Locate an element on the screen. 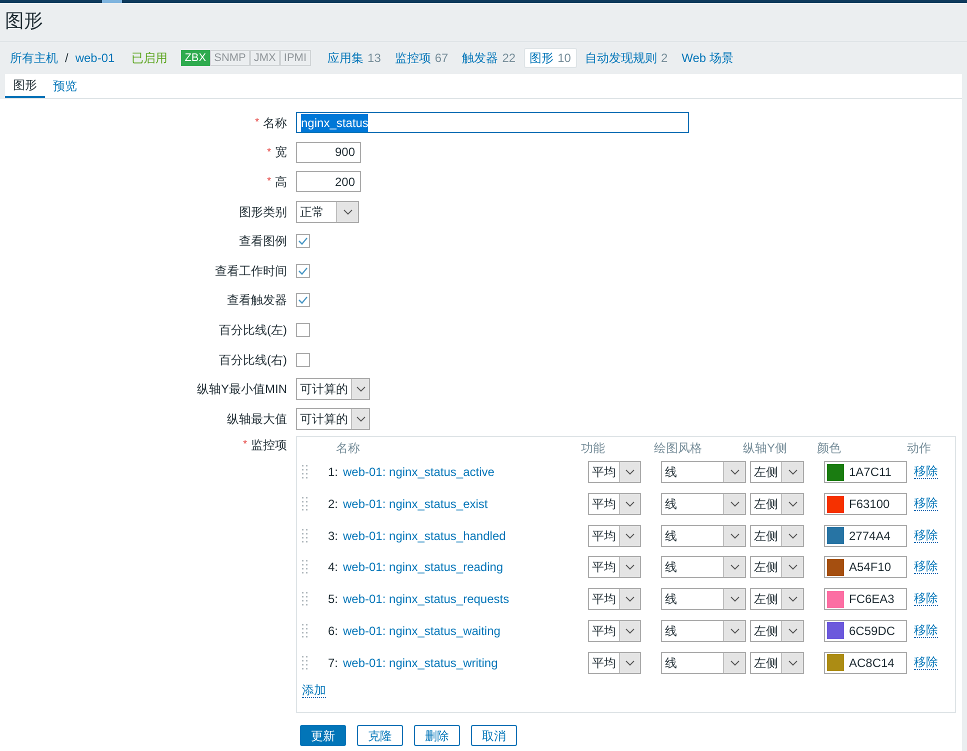 Image resolution: width=967 pixels, height=751 pixels. number-field: 900 is located at coordinates (328, 152).